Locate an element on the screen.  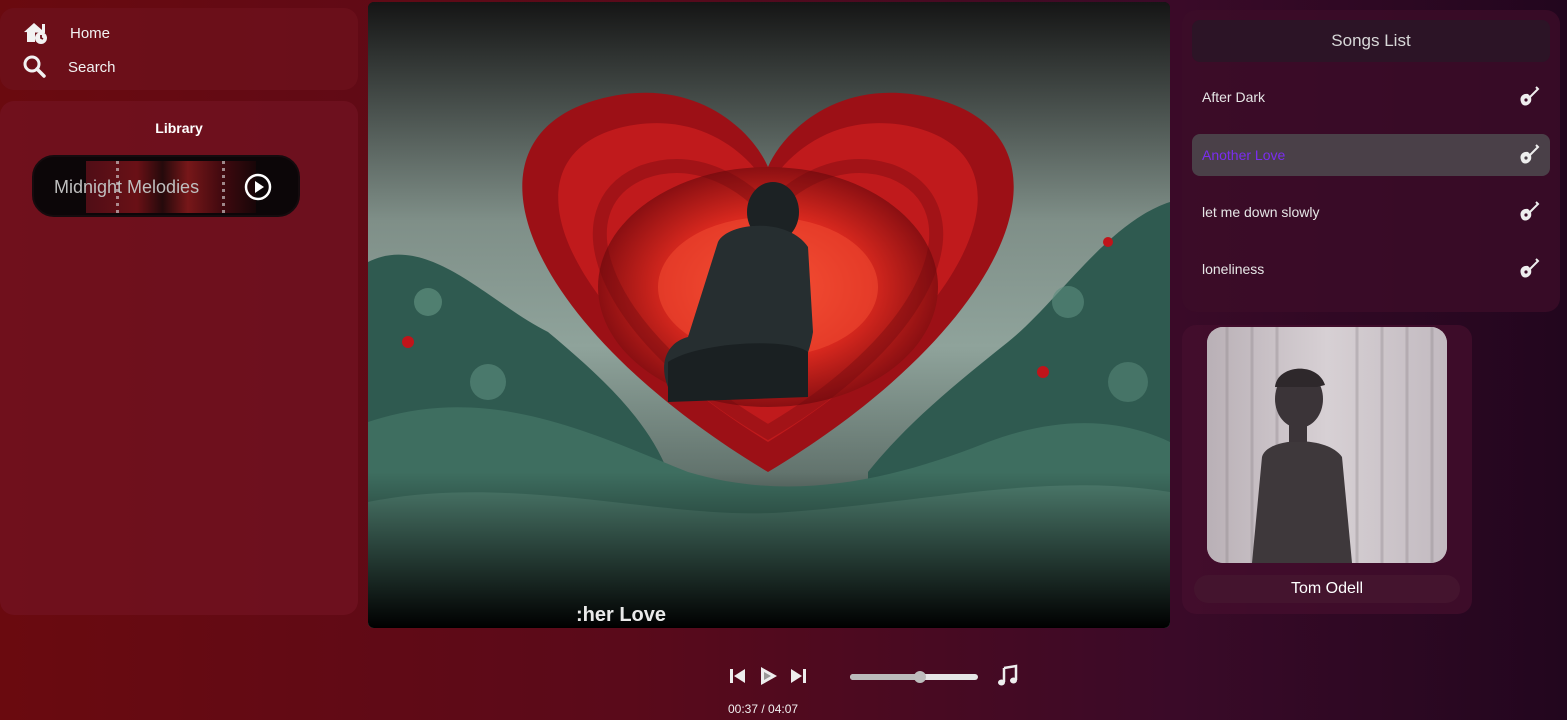
nav-item-search: Search is located at coordinates (69, 67).